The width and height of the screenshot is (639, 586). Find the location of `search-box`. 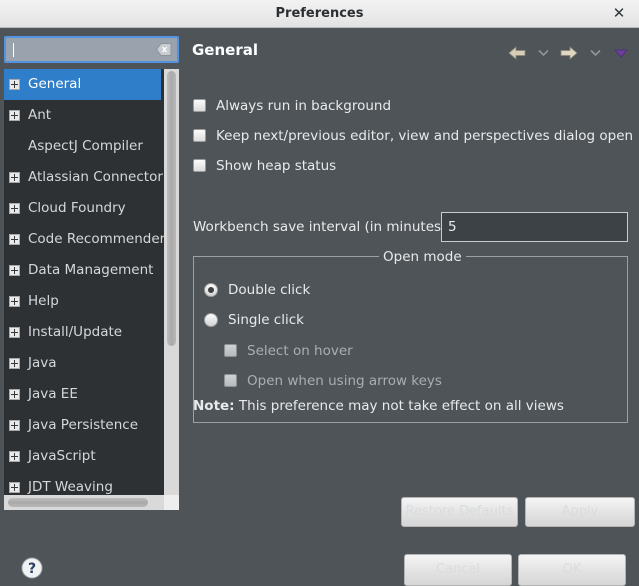

search-box is located at coordinates (91, 49).